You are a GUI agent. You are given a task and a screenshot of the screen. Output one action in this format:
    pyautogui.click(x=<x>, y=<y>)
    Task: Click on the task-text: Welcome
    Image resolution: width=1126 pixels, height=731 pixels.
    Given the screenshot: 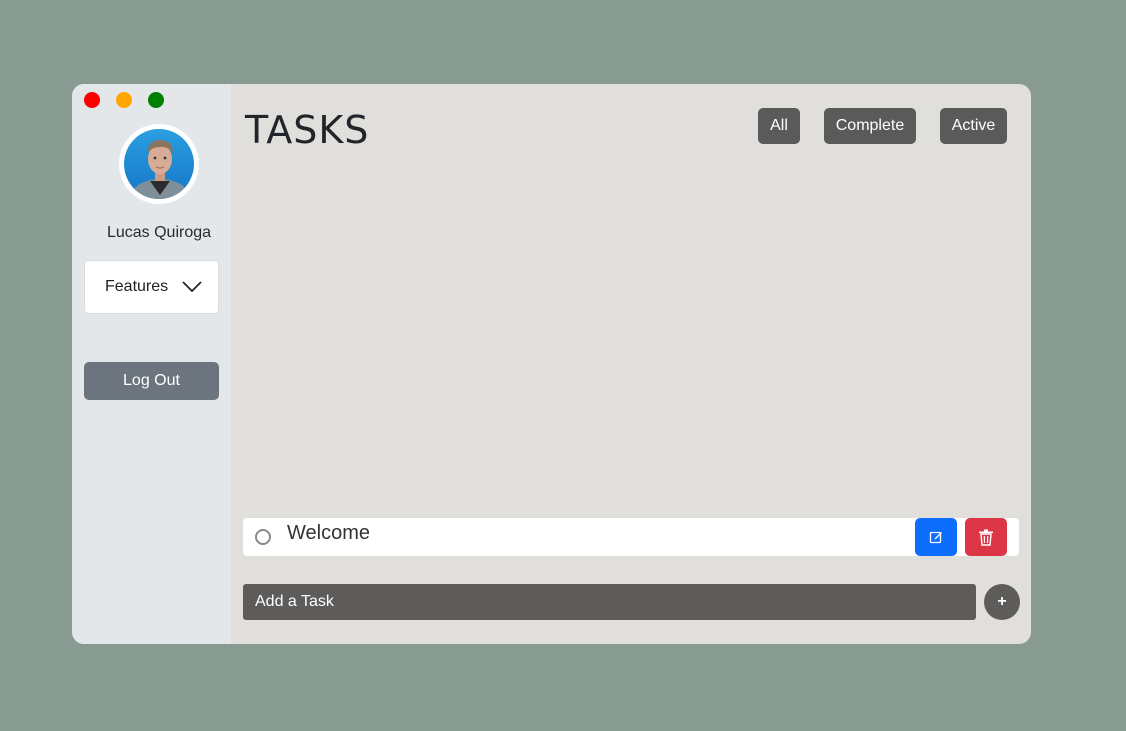 What is the action you would take?
    pyautogui.click(x=328, y=533)
    